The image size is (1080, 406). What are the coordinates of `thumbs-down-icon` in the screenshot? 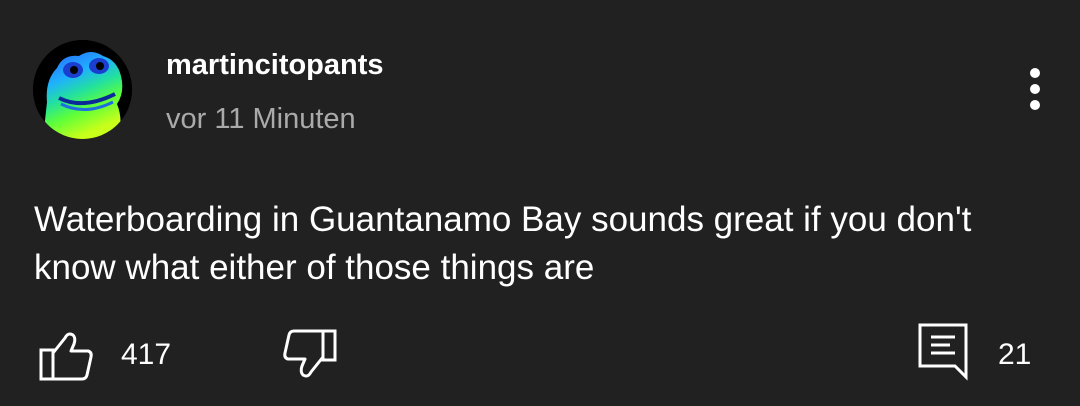 It's located at (310, 353).